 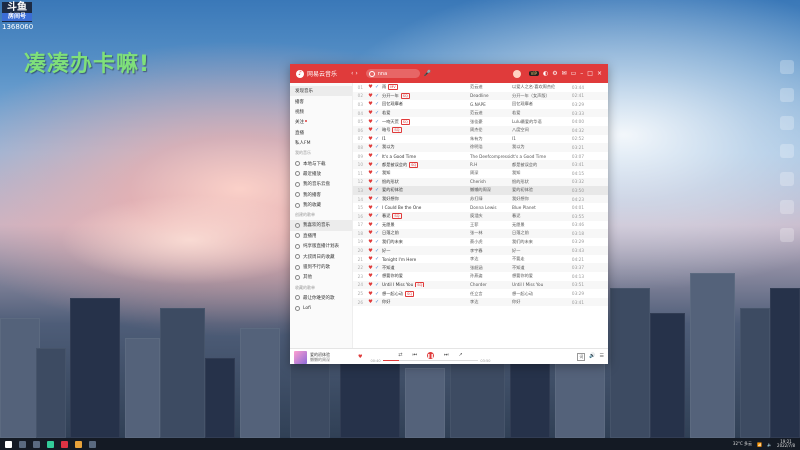 What do you see at coordinates (36, 444) in the screenshot?
I see `task-view-icon` at bounding box center [36, 444].